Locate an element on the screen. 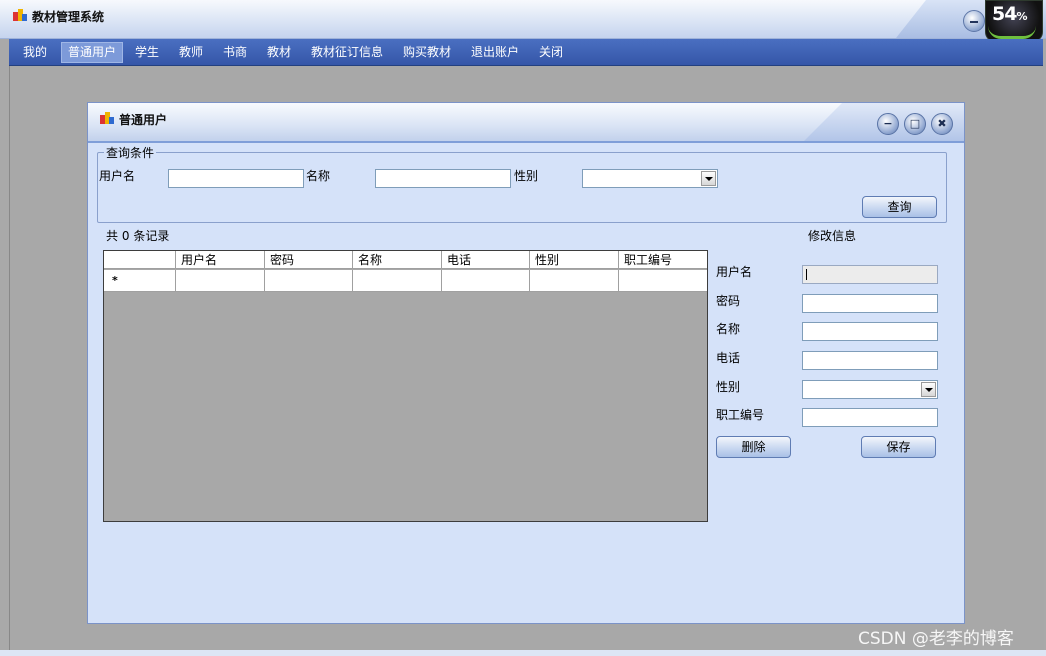  cell-username is located at coordinates (220, 281).